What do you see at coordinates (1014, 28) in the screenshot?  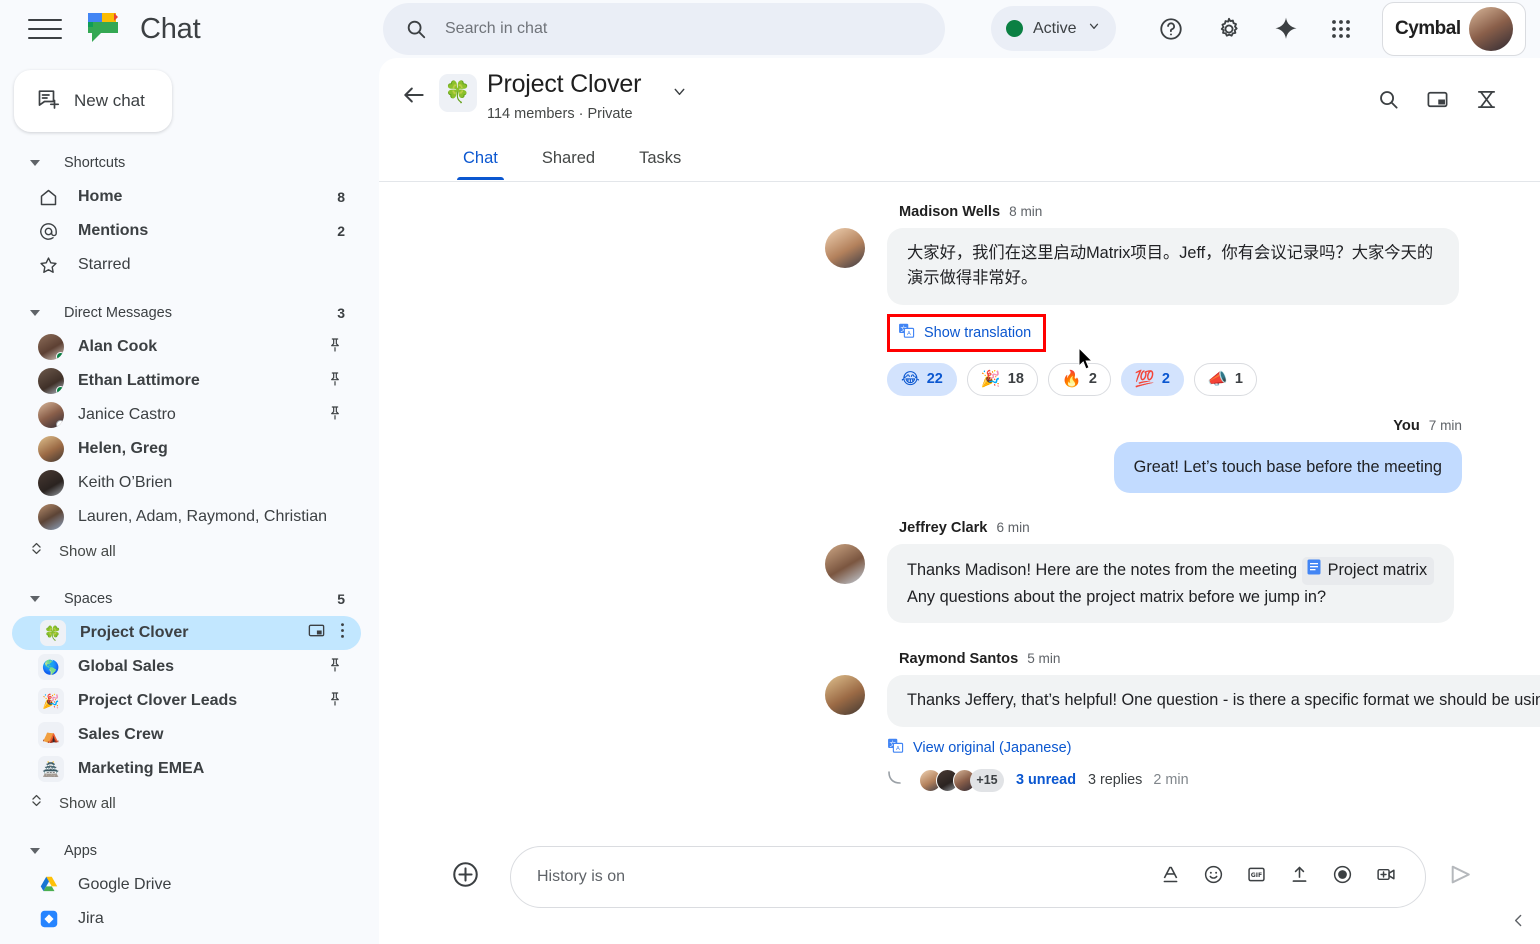 I see `status-dot-icon` at bounding box center [1014, 28].